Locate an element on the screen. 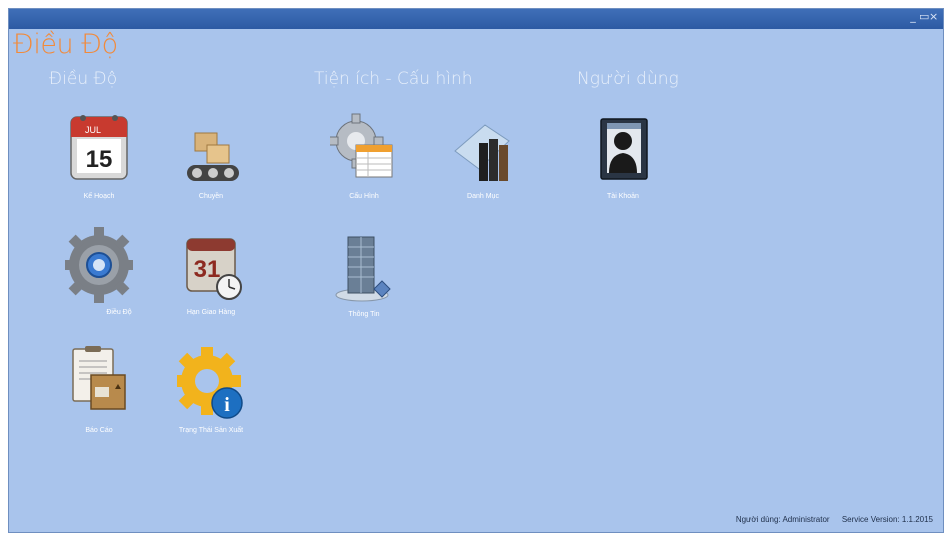 The height and width of the screenshot is (535, 947). deadline-calendar-icon: 31 is located at coordinates (214, 269).